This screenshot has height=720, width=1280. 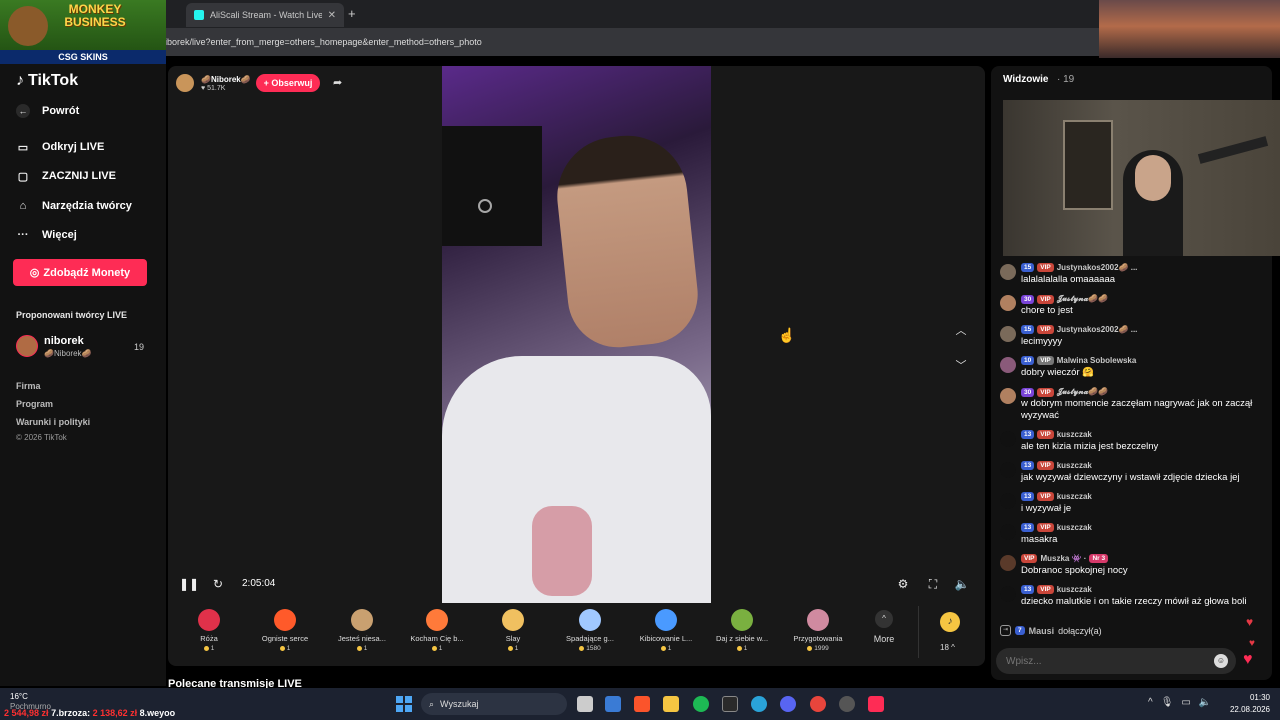 What do you see at coordinates (1042, 631) in the screenshot?
I see `joined-user: Mausi` at bounding box center [1042, 631].